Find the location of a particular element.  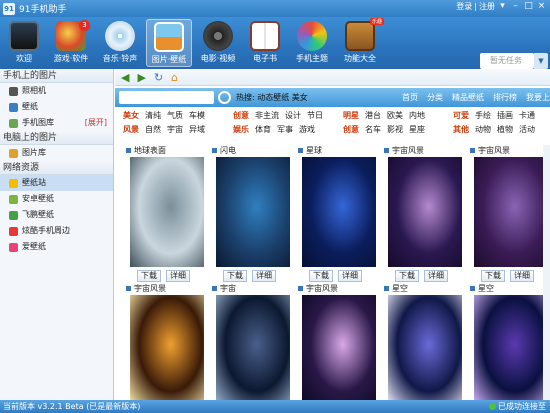

refresh-icon: ↻ is located at coordinates (158, 77).